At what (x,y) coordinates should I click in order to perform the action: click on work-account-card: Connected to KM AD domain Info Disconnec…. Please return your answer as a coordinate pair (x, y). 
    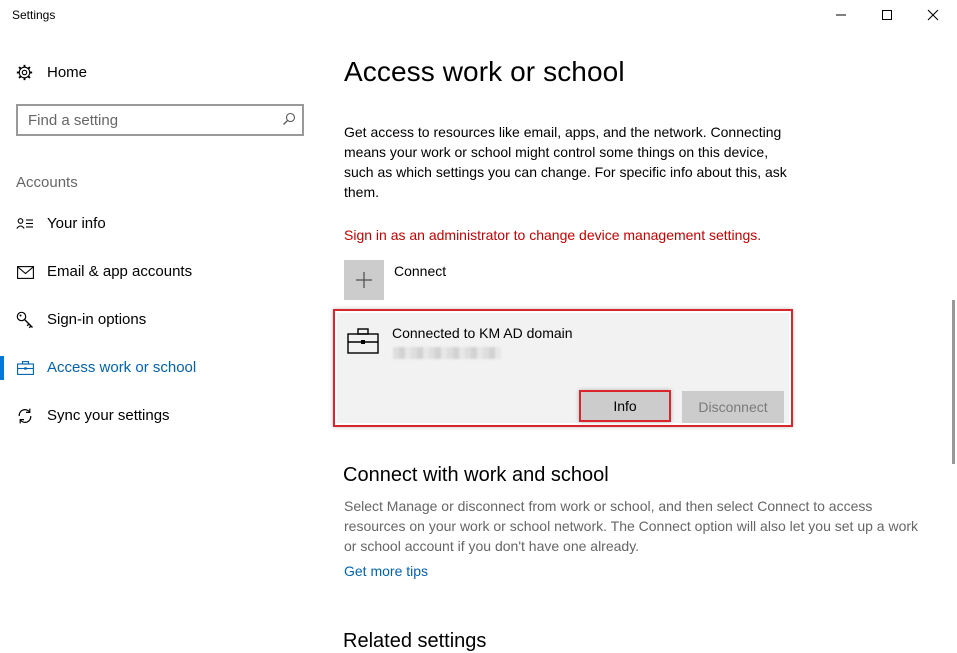
    Looking at the image, I should click on (563, 368).